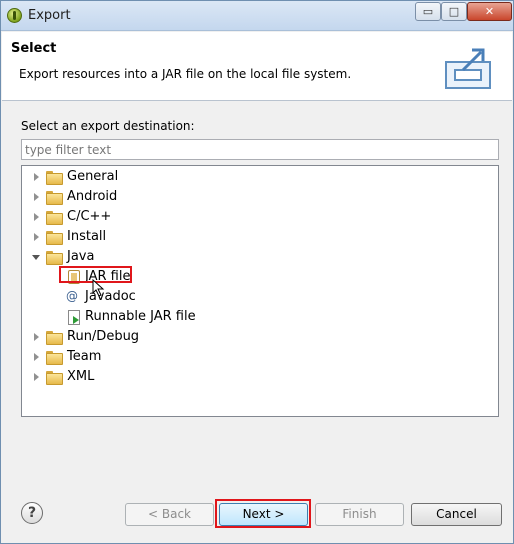 The image size is (514, 544). I want to click on tree-item-android: Android, so click(260, 197).